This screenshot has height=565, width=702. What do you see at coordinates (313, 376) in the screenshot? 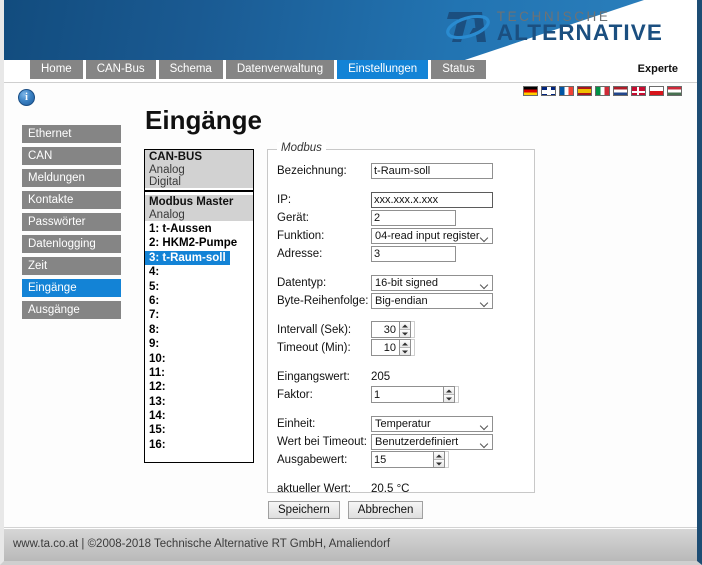
I see `label-eingangswert: Eingangswert:` at bounding box center [313, 376].